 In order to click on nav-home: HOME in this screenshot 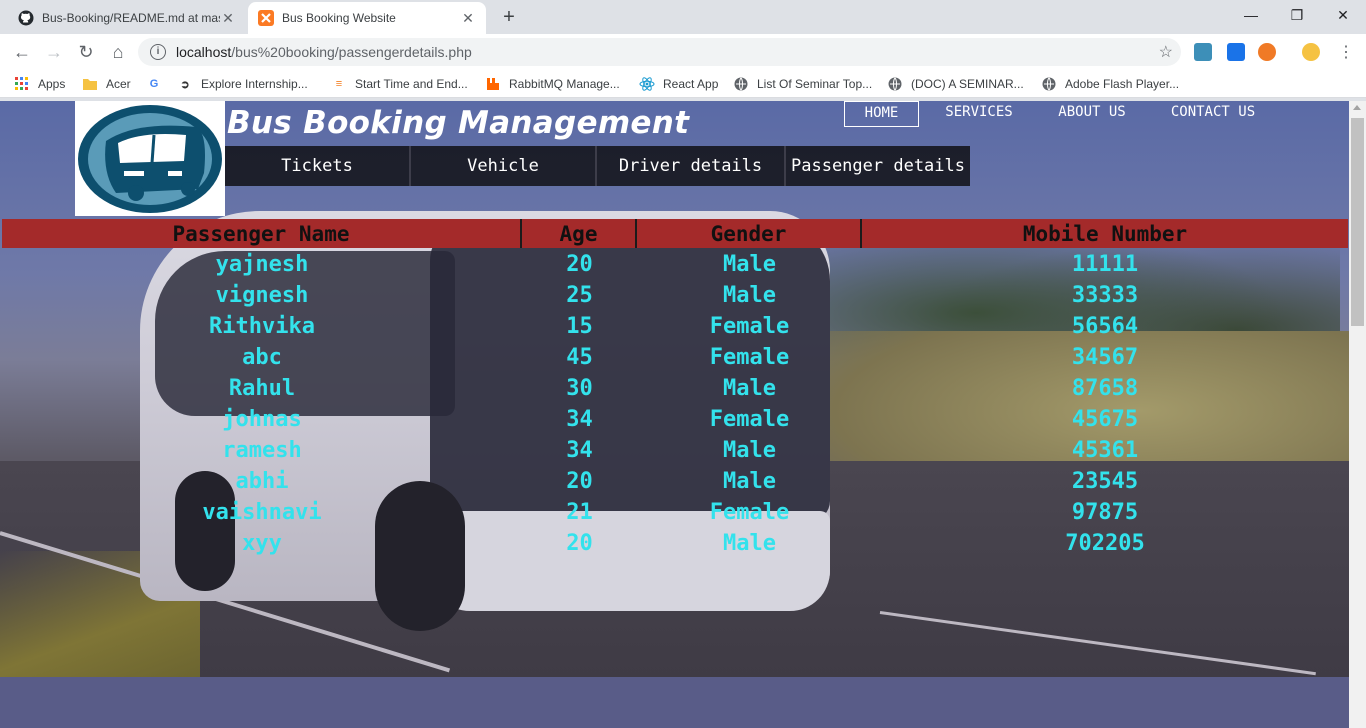, I will do `click(881, 114)`.